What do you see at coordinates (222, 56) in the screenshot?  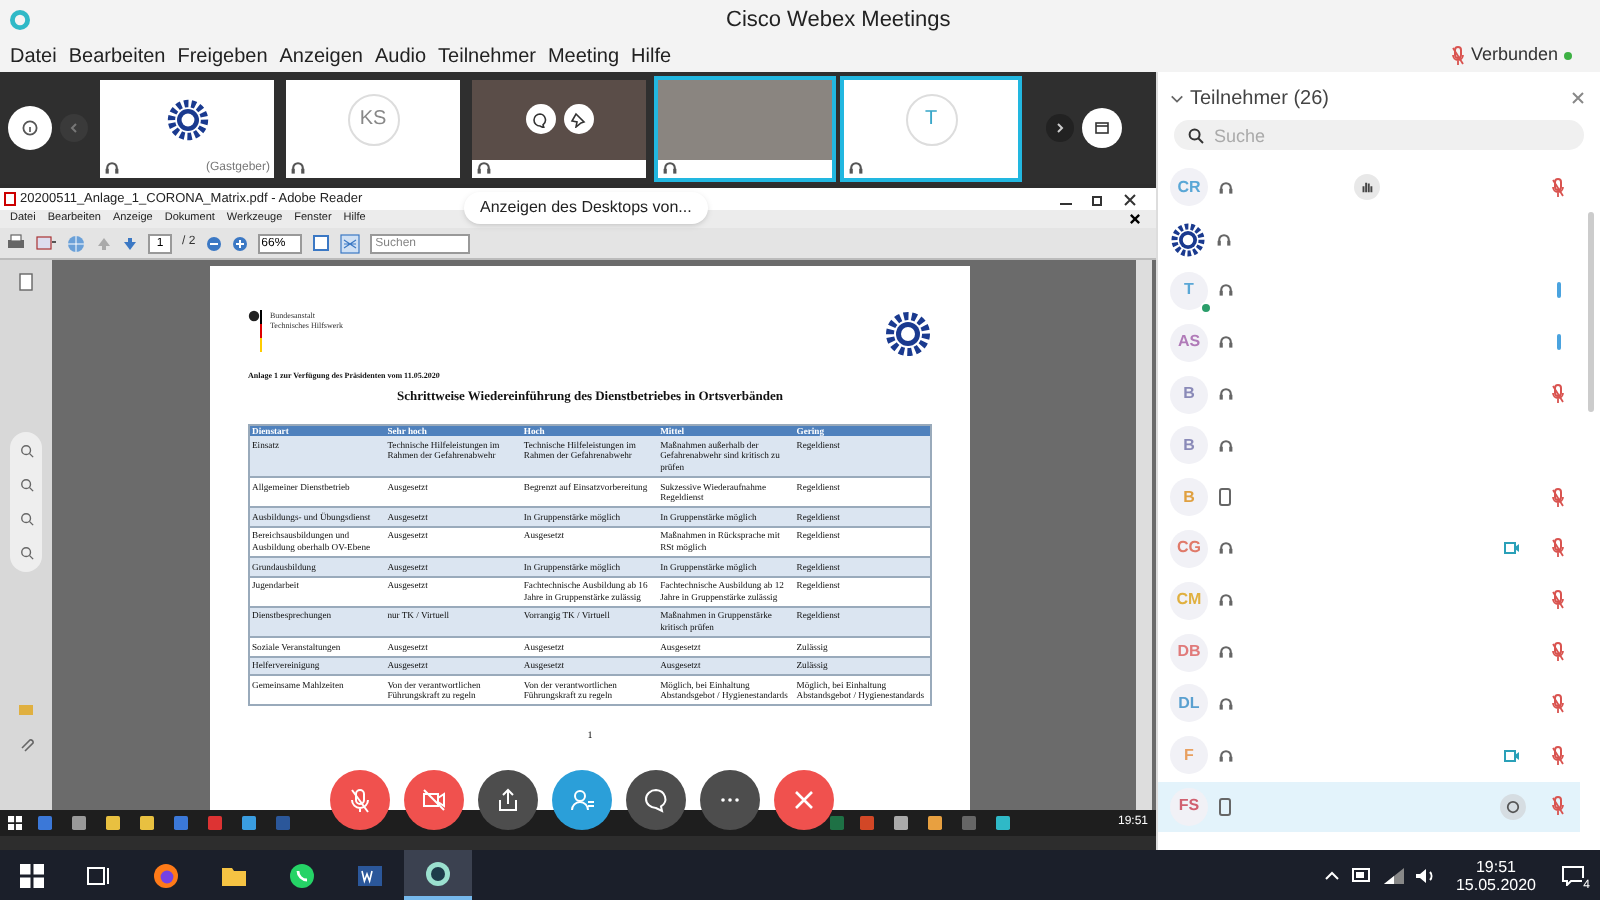 I see `menu-item: Freigeben` at bounding box center [222, 56].